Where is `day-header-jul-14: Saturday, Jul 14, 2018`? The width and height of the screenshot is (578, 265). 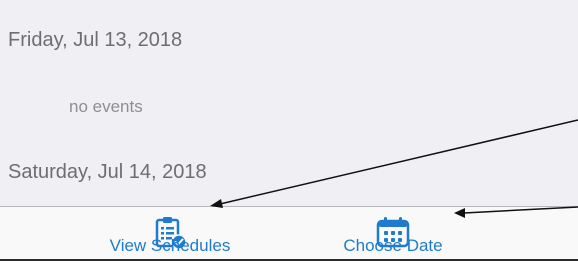 day-header-jul-14: Saturday, Jul 14, 2018 is located at coordinates (107, 172).